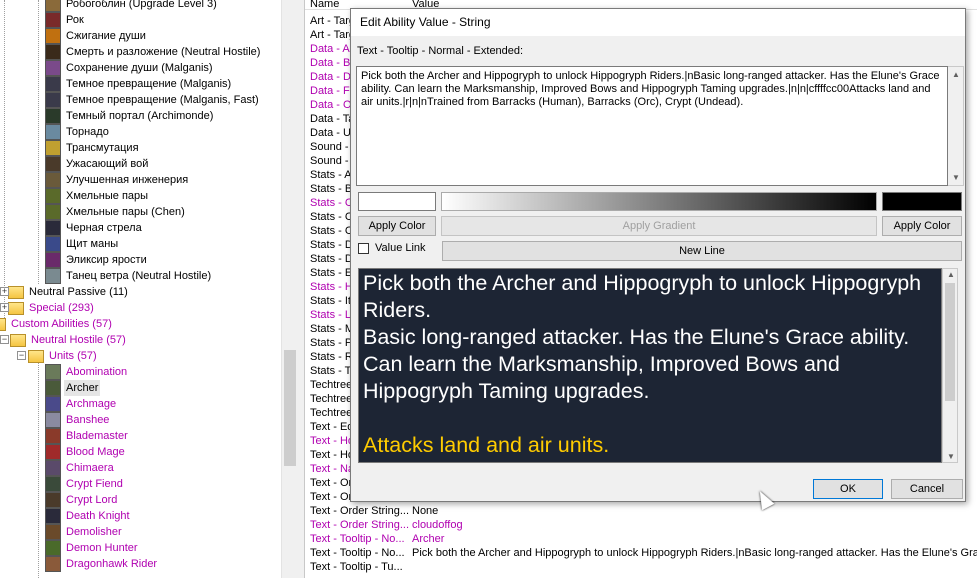 The image size is (977, 578). I want to click on left-color-swatch, so click(397, 201).